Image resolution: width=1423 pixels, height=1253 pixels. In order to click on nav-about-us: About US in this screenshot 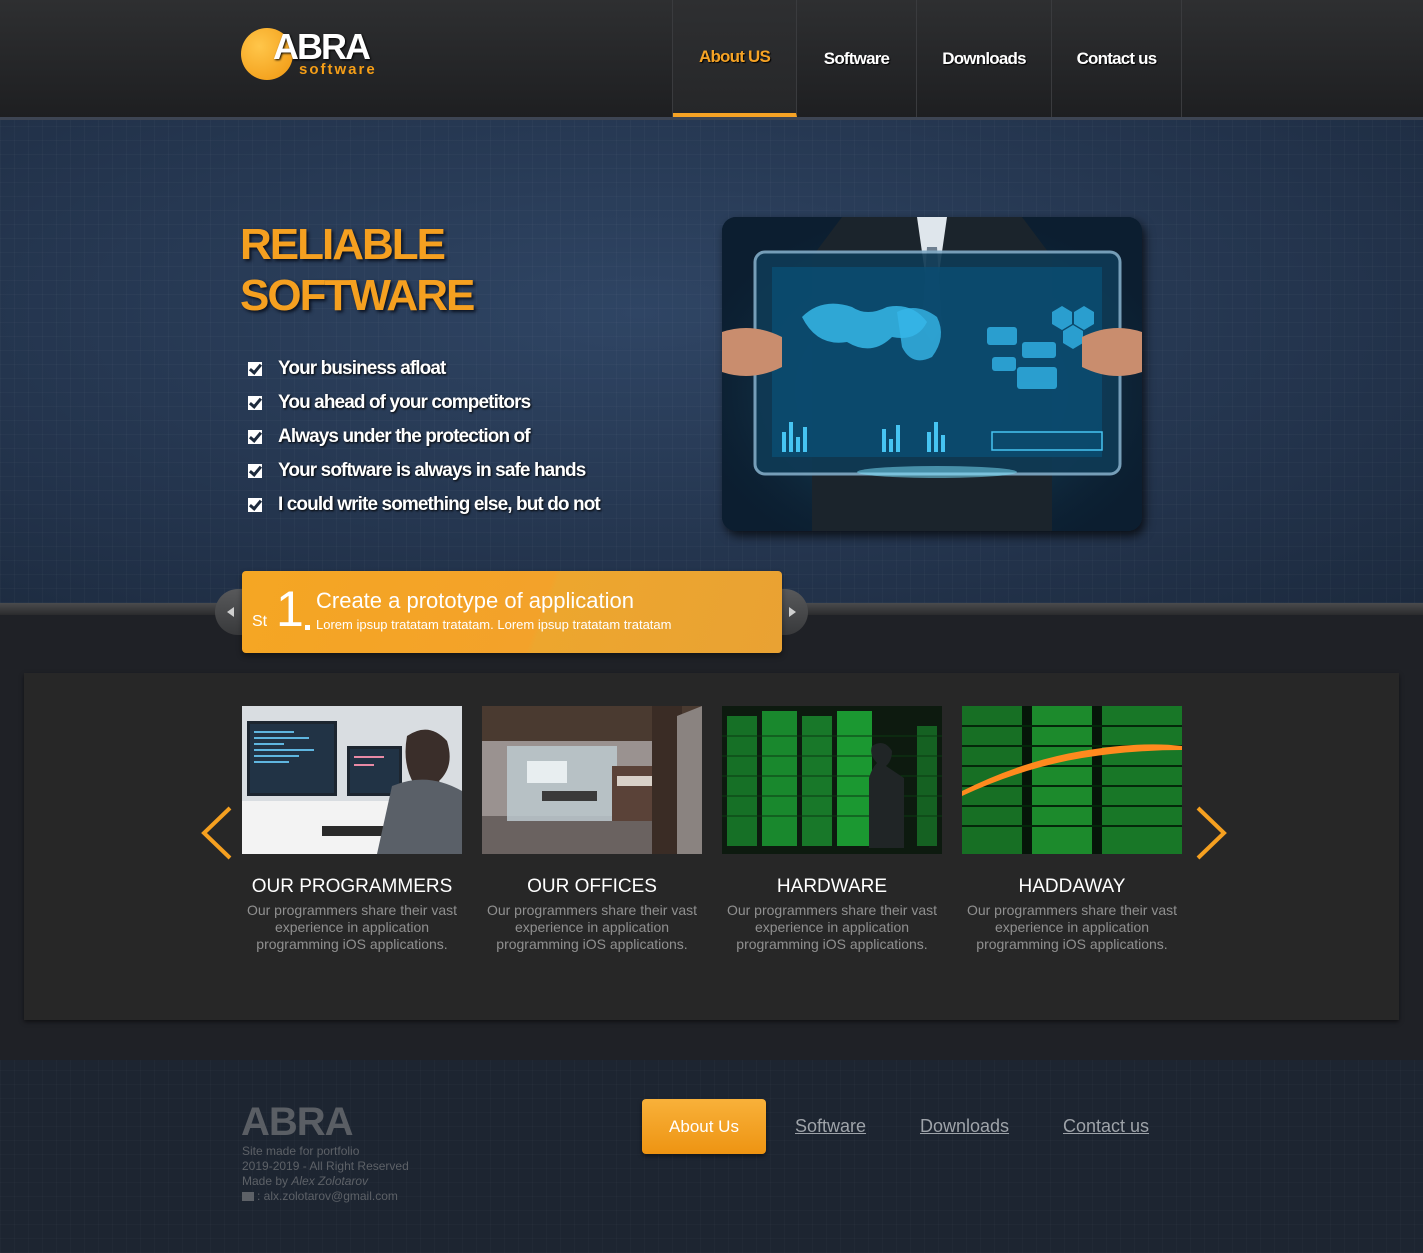, I will do `click(735, 58)`.